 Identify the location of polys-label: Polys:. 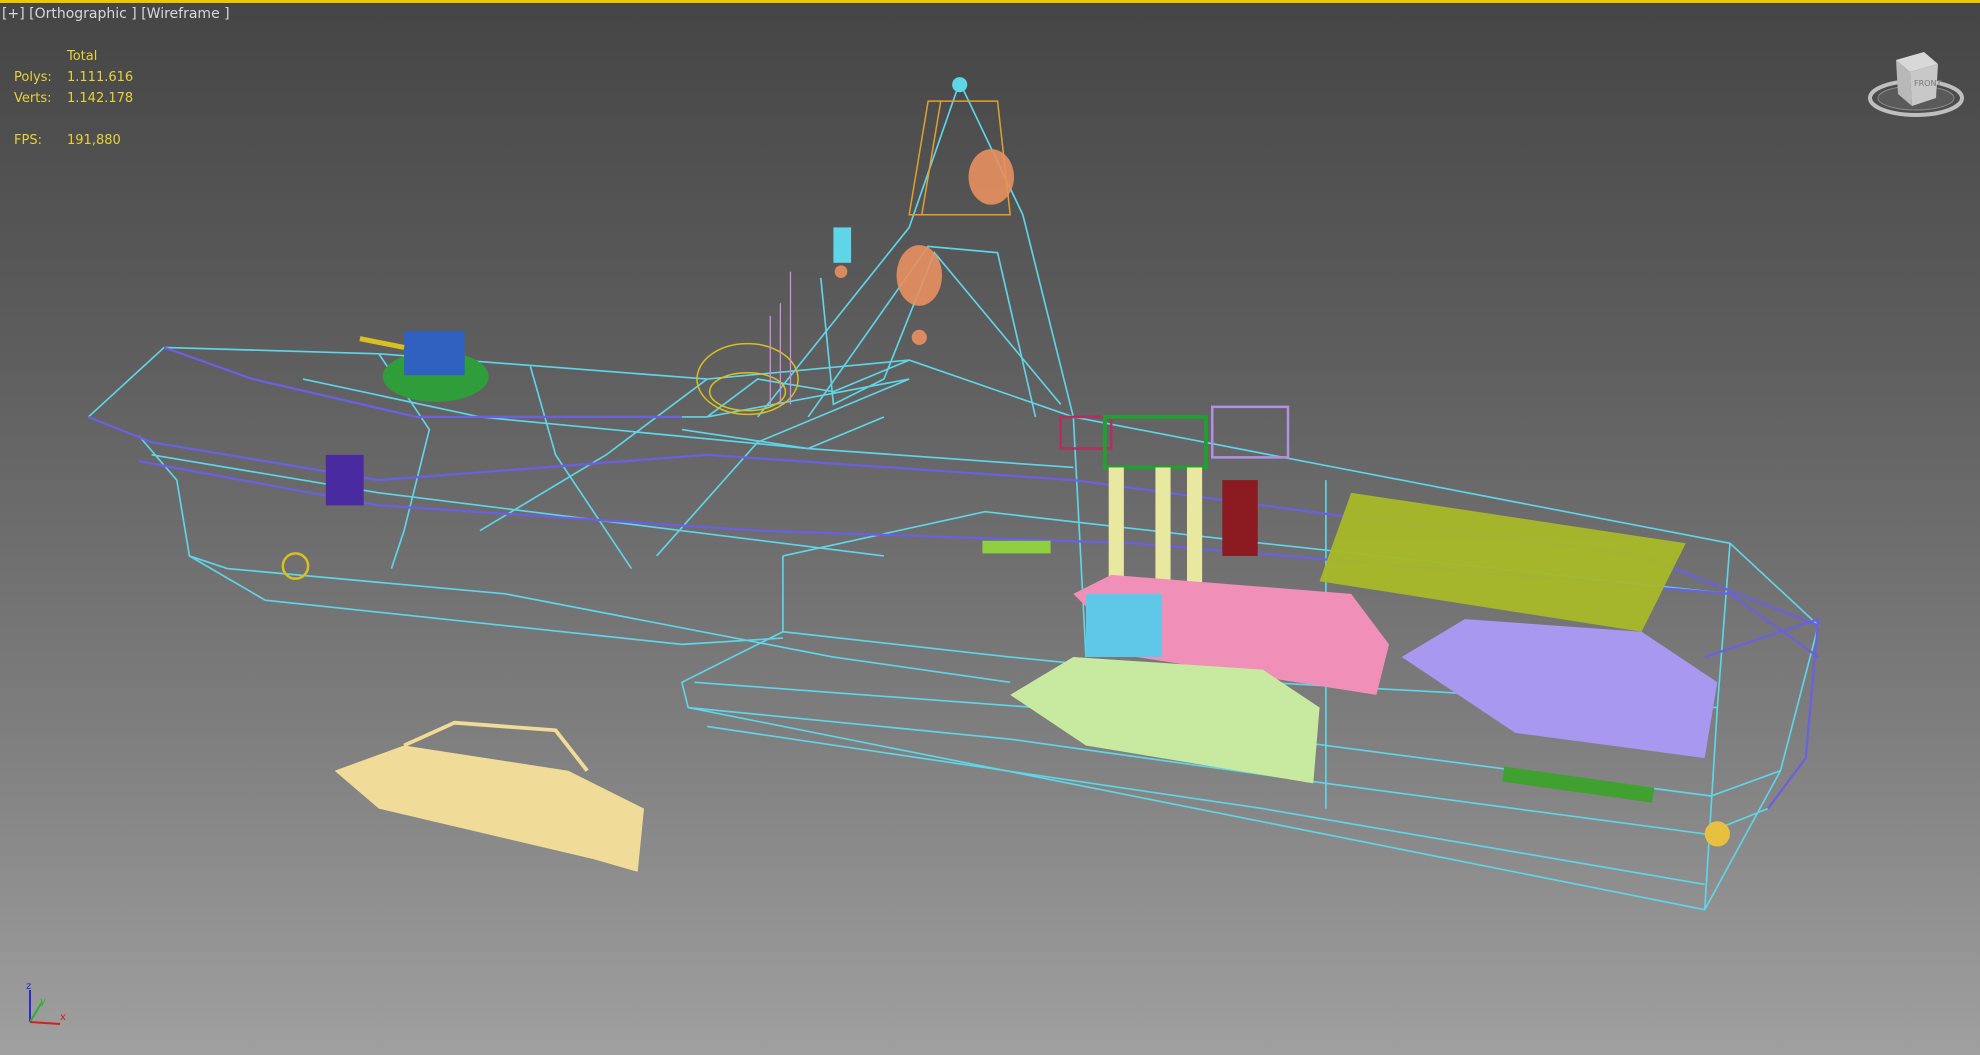
(33, 77).